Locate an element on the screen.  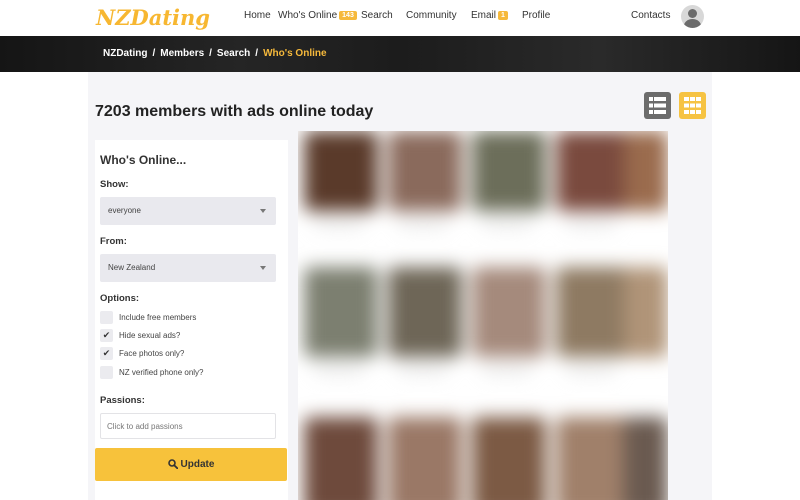
breadcrumb-item: Members is located at coordinates (182, 53).